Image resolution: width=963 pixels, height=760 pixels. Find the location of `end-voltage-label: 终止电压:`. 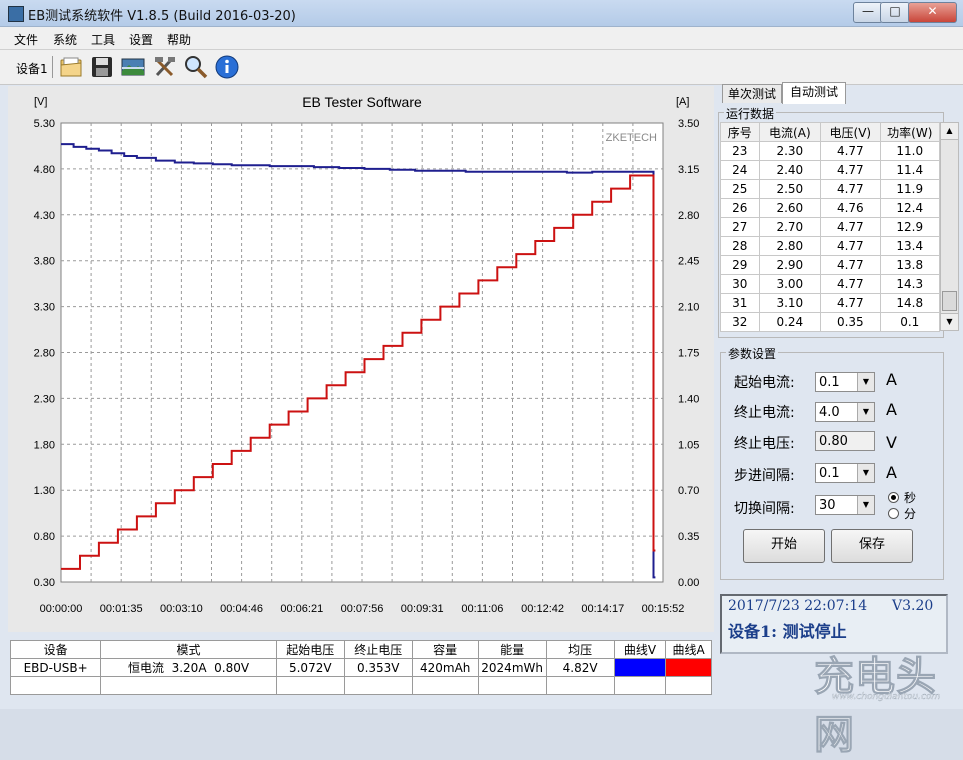

end-voltage-label: 终止电压: is located at coordinates (764, 444).